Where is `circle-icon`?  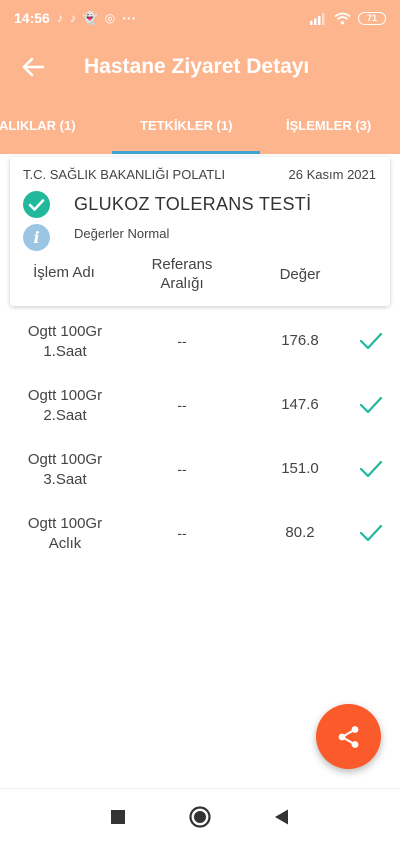
circle-icon is located at coordinates (200, 817).